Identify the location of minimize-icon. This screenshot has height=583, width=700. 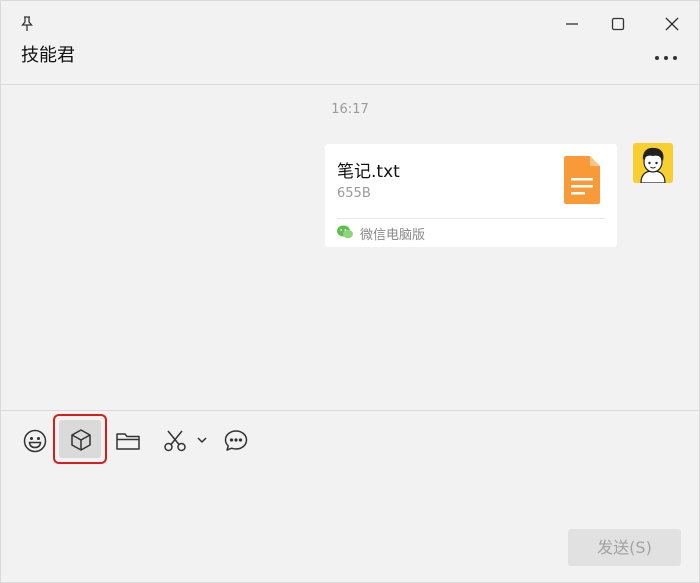
(572, 24).